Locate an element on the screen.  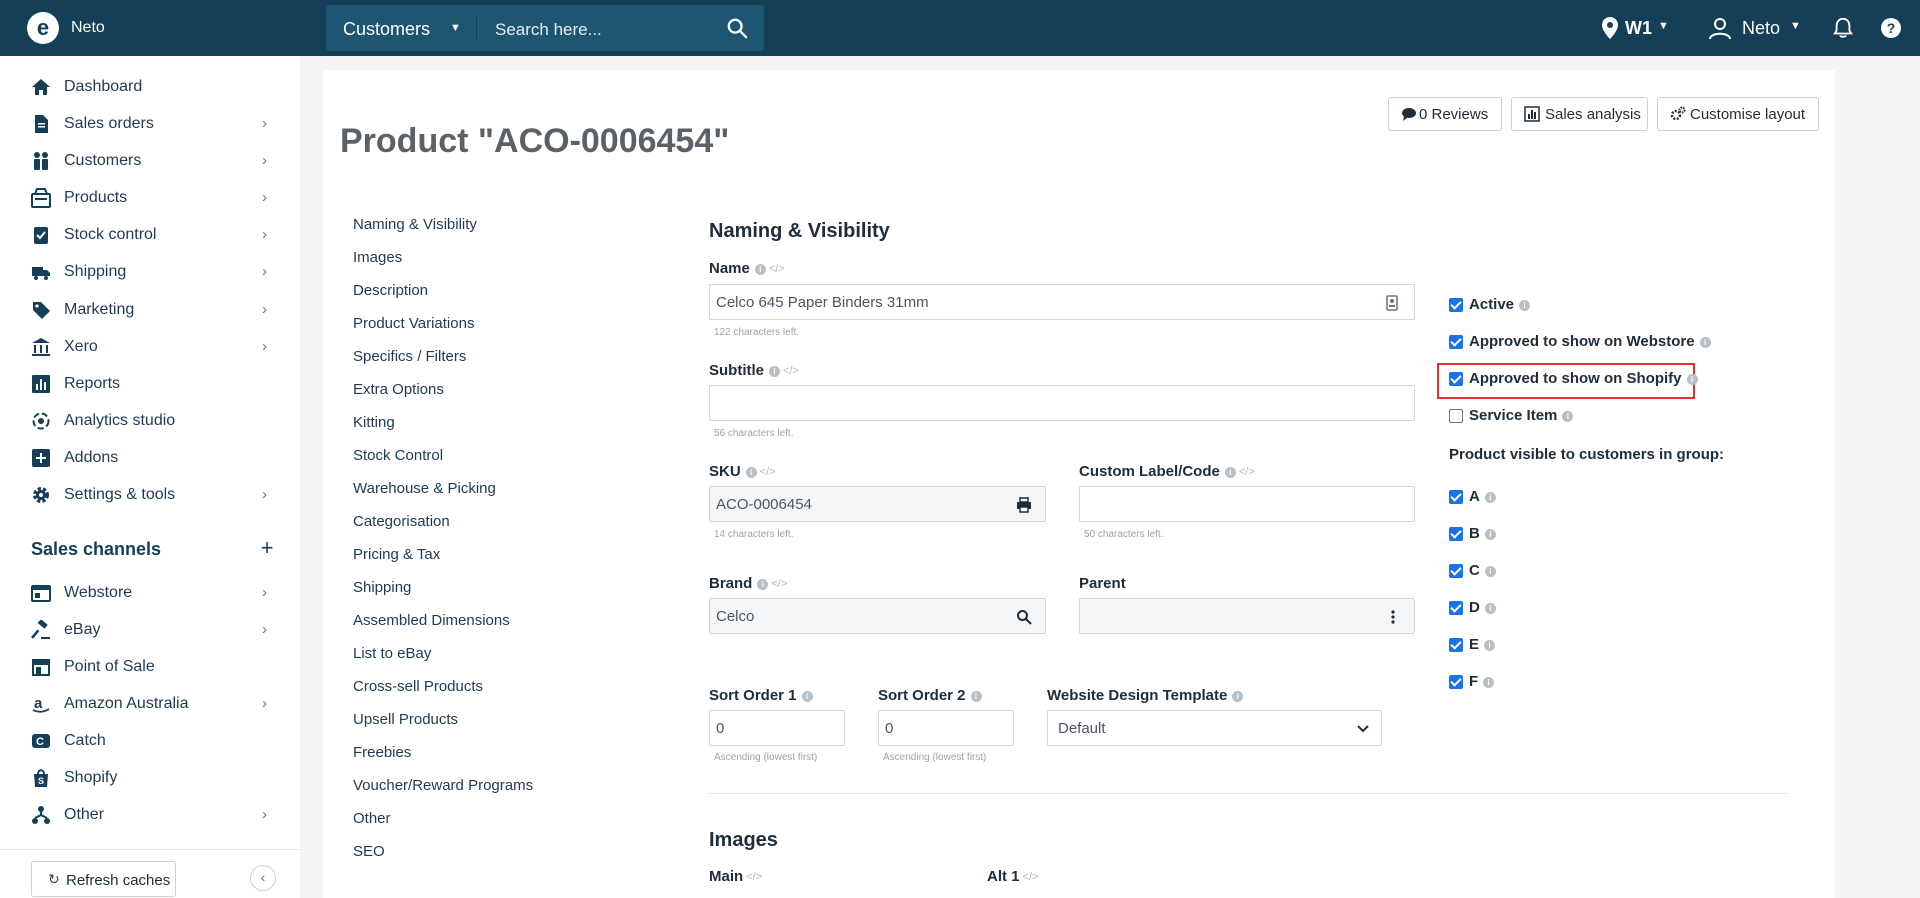
parent-input is located at coordinates (1225, 616).